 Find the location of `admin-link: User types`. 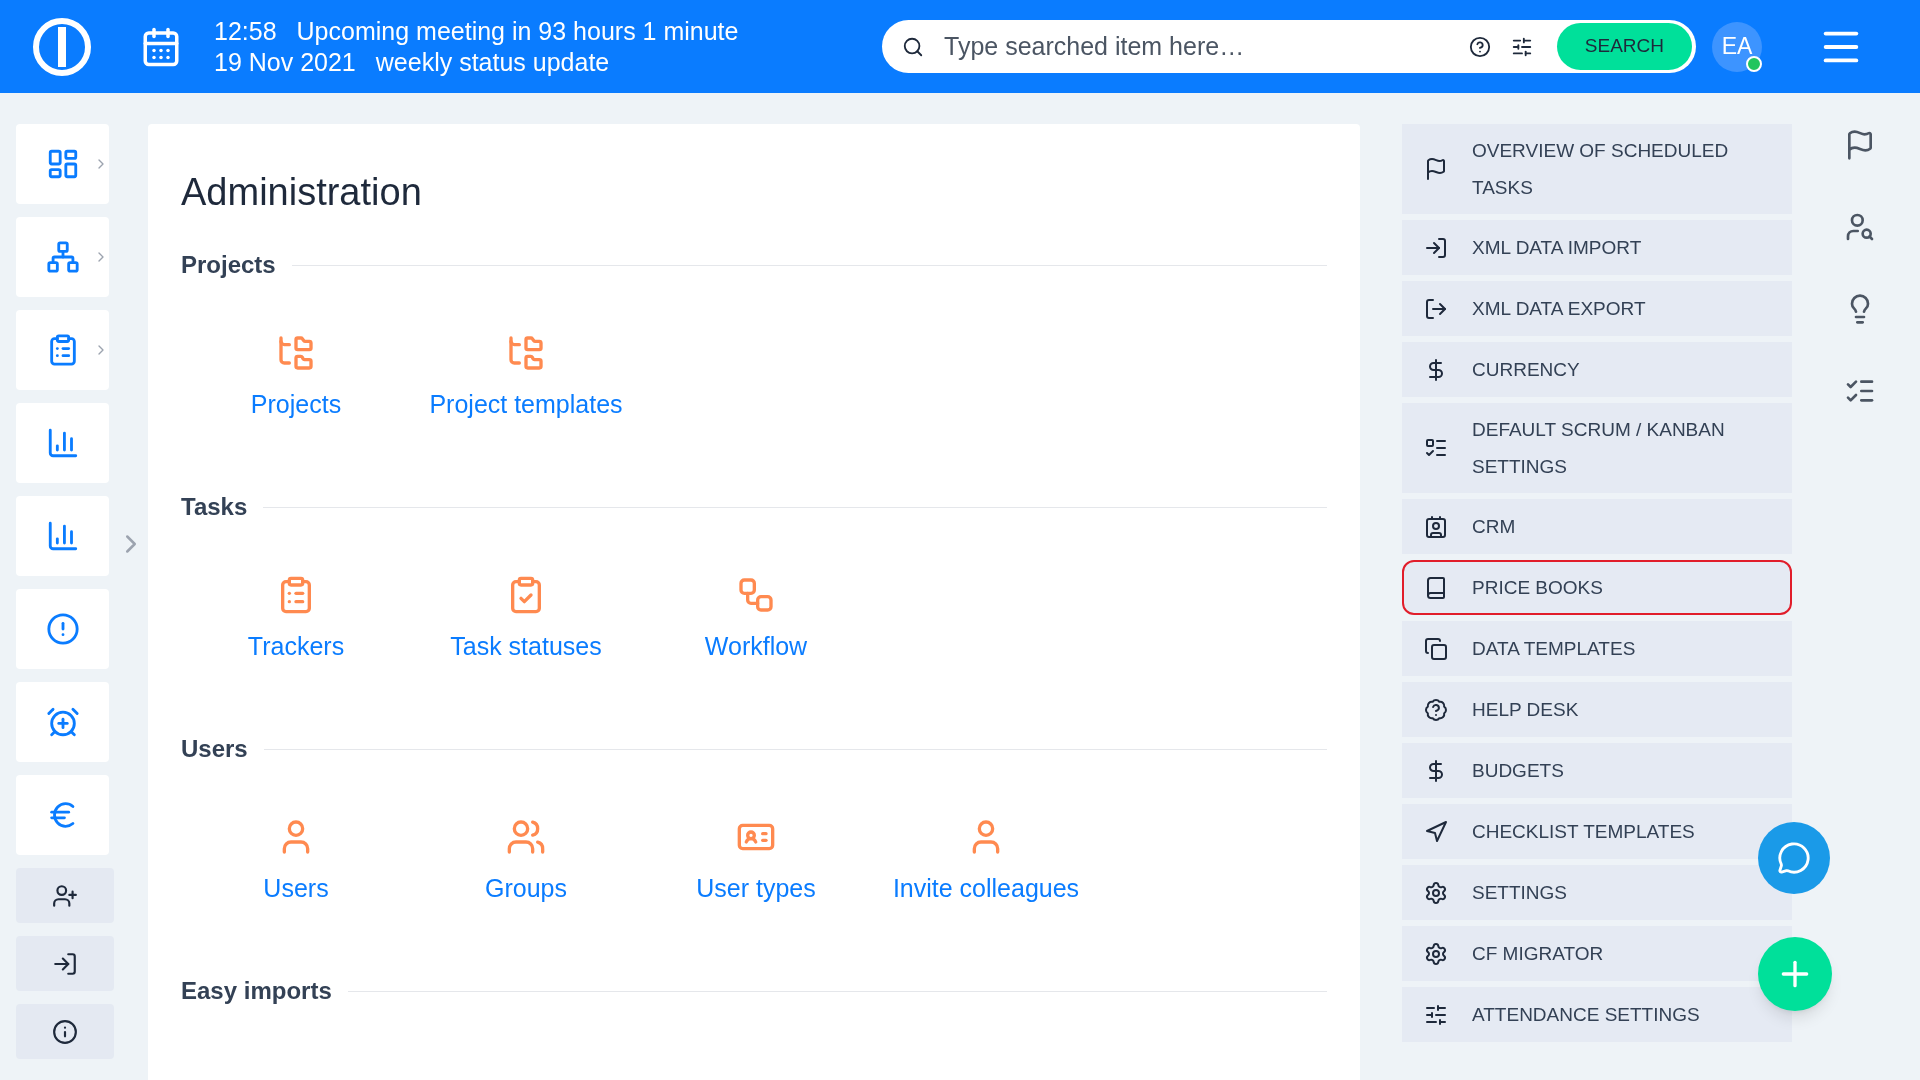

admin-link: User types is located at coordinates (756, 882).